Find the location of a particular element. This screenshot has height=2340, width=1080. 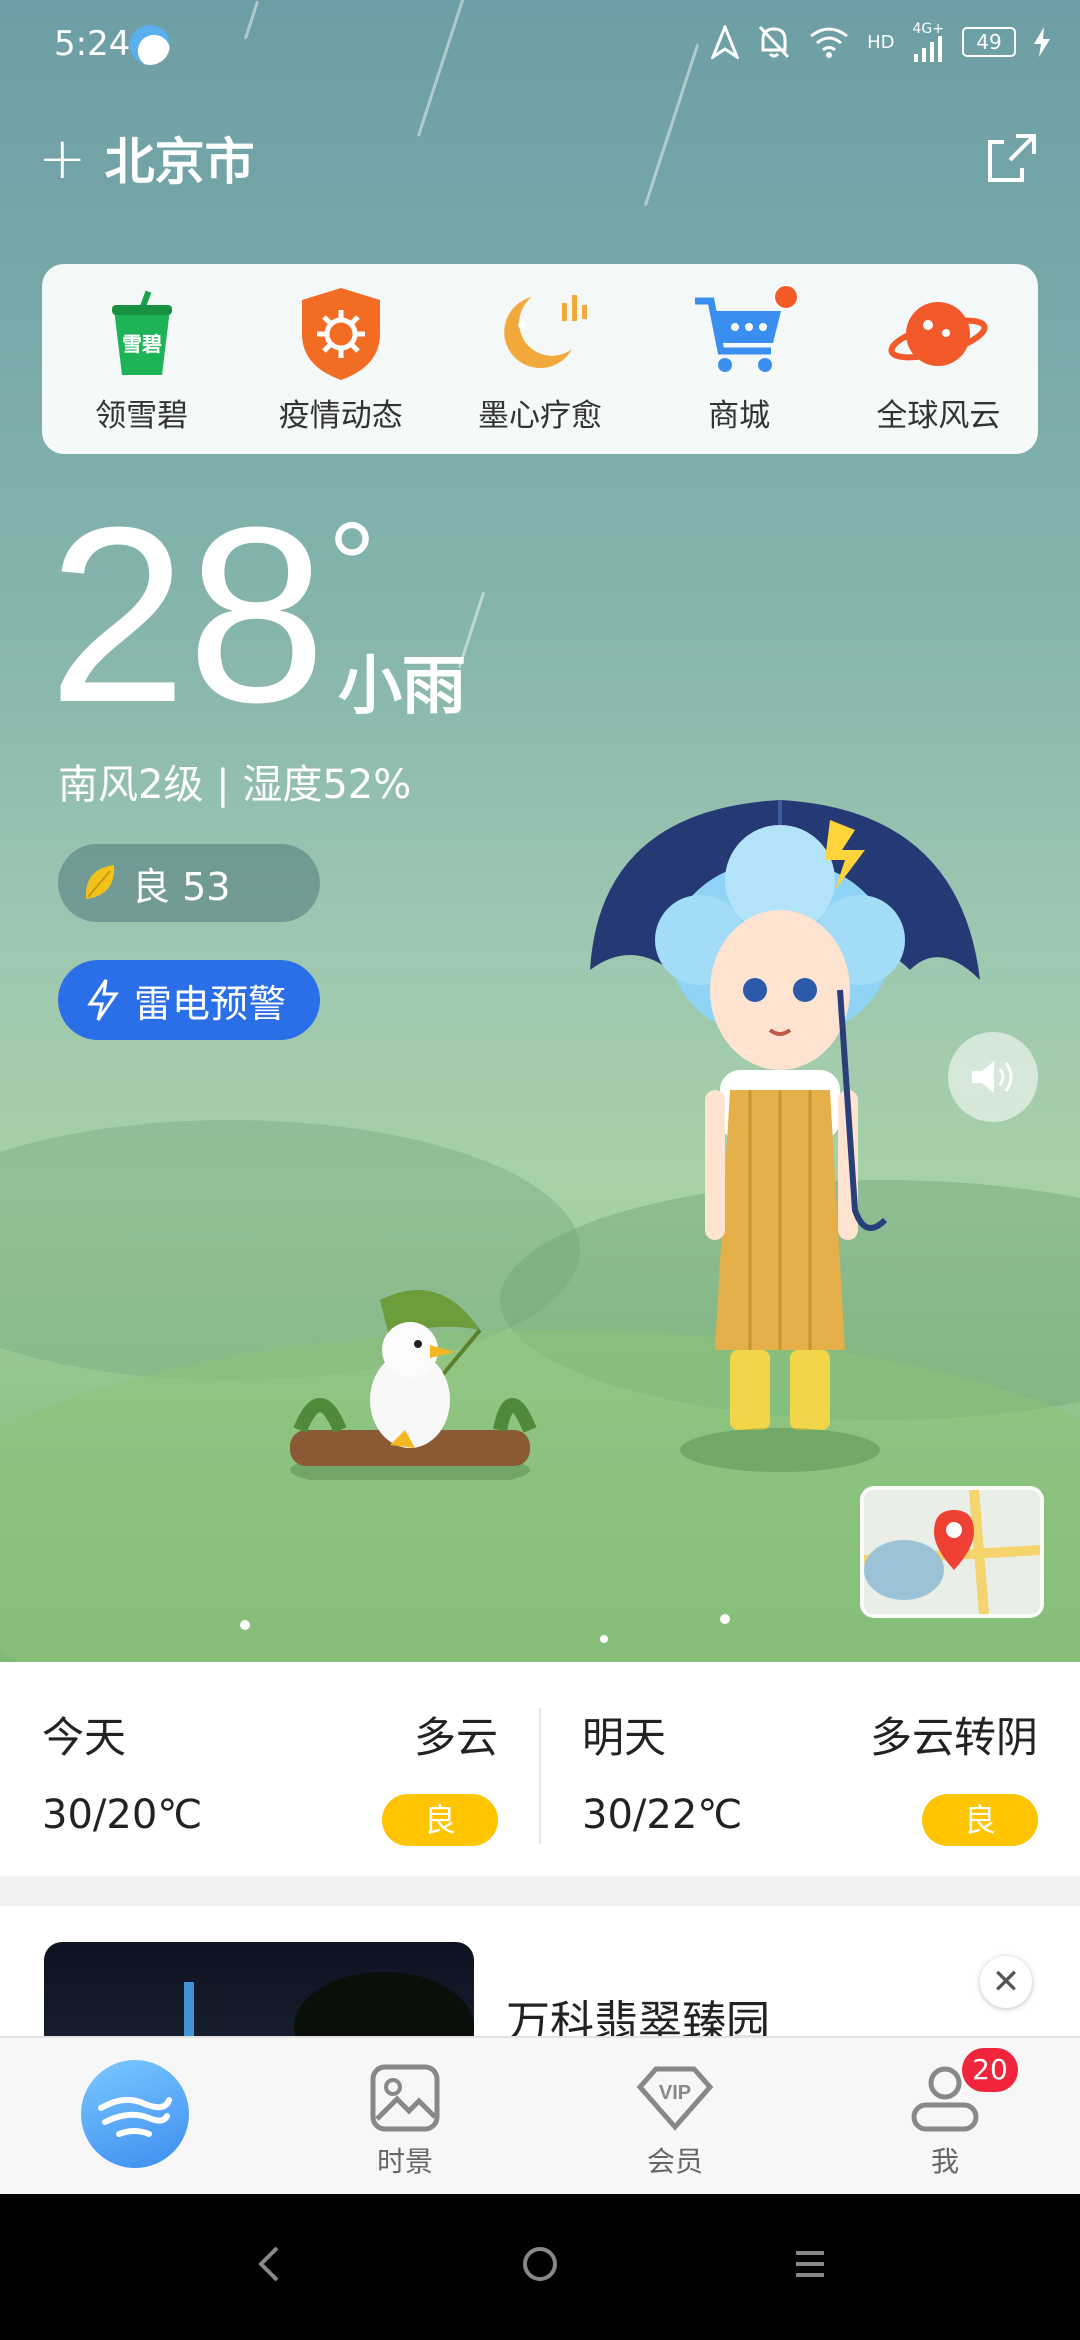

bottom-tab-bar: 时景 VIP 会员 20 我 is located at coordinates (540, 2116).